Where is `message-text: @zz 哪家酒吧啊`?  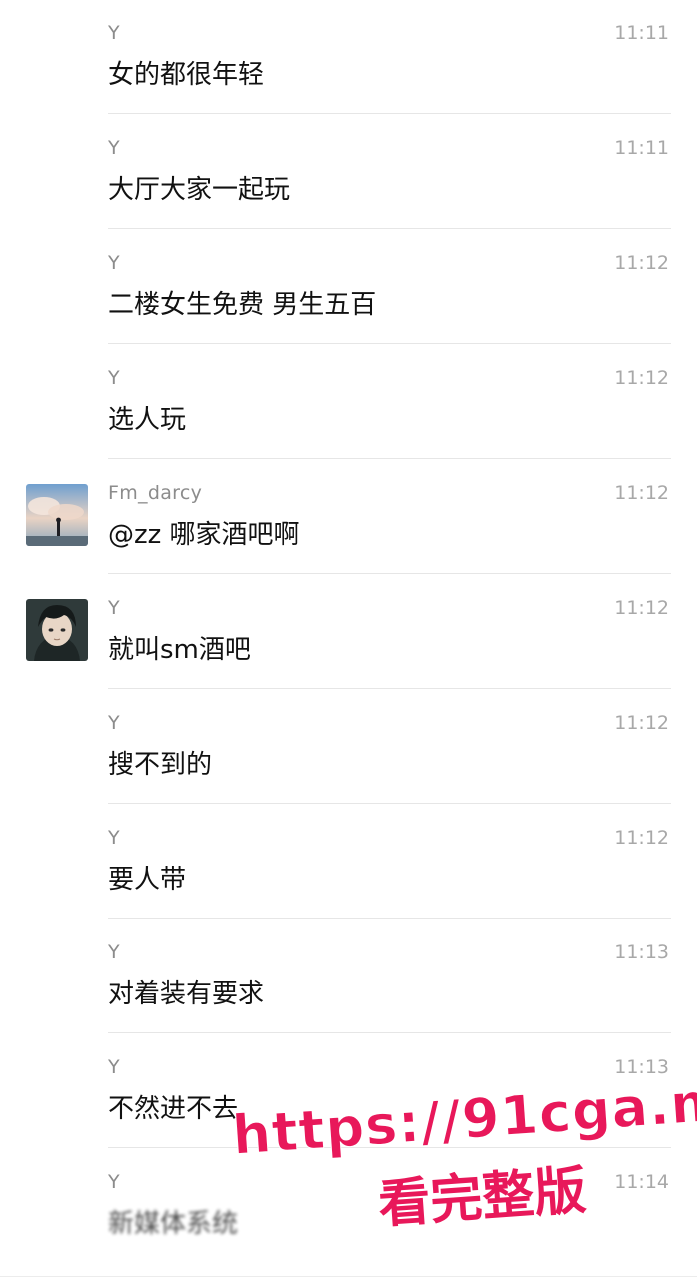 message-text: @zz 哪家酒吧啊 is located at coordinates (204, 535).